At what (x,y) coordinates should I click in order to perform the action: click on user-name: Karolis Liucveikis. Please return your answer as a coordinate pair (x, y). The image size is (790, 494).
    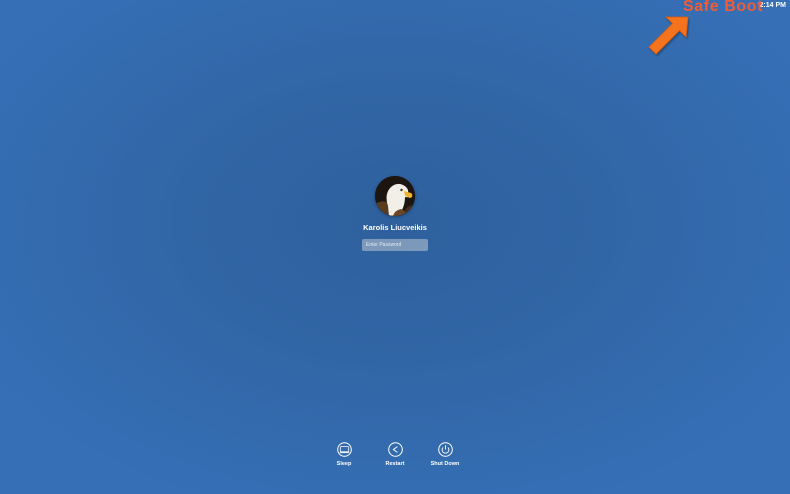
    Looking at the image, I should click on (395, 227).